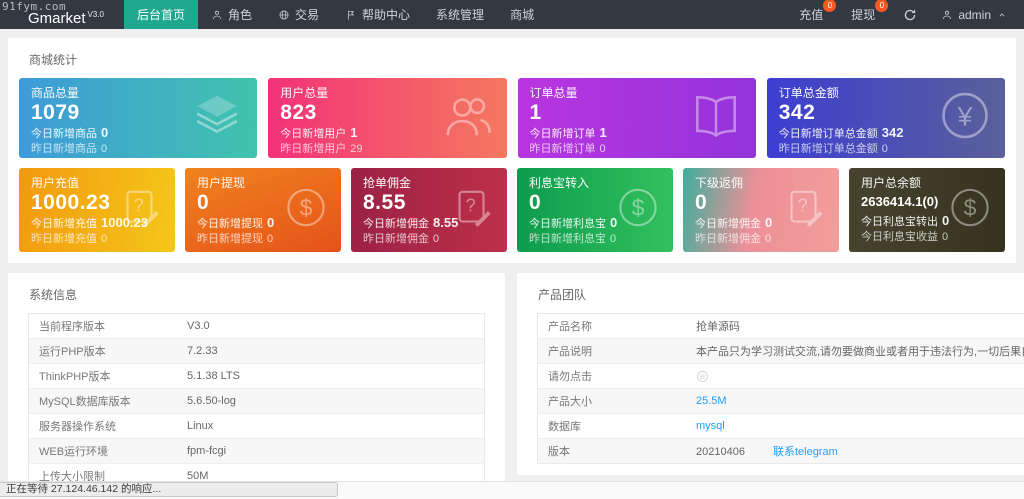 The height and width of the screenshot is (499, 1024). Describe the element at coordinates (386, 15) in the screenshot. I see `menu-item-label: 帮助中心` at that location.